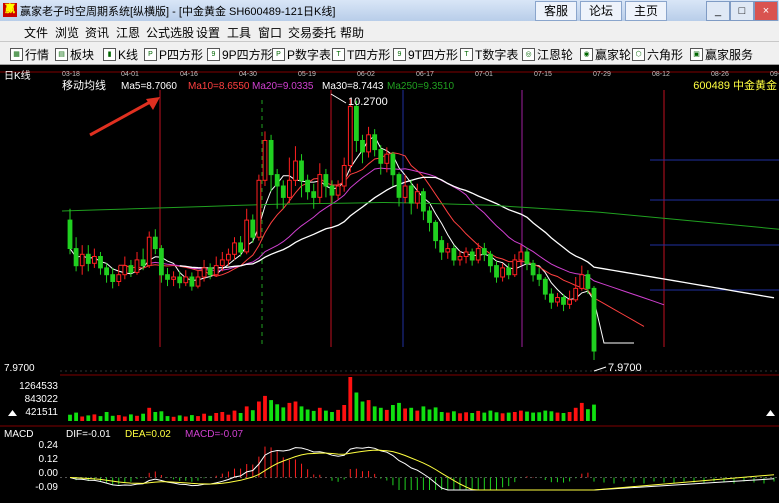 The image size is (779, 503). What do you see at coordinates (352, 32) in the screenshot?
I see `menu-help: 帮助` at bounding box center [352, 32].